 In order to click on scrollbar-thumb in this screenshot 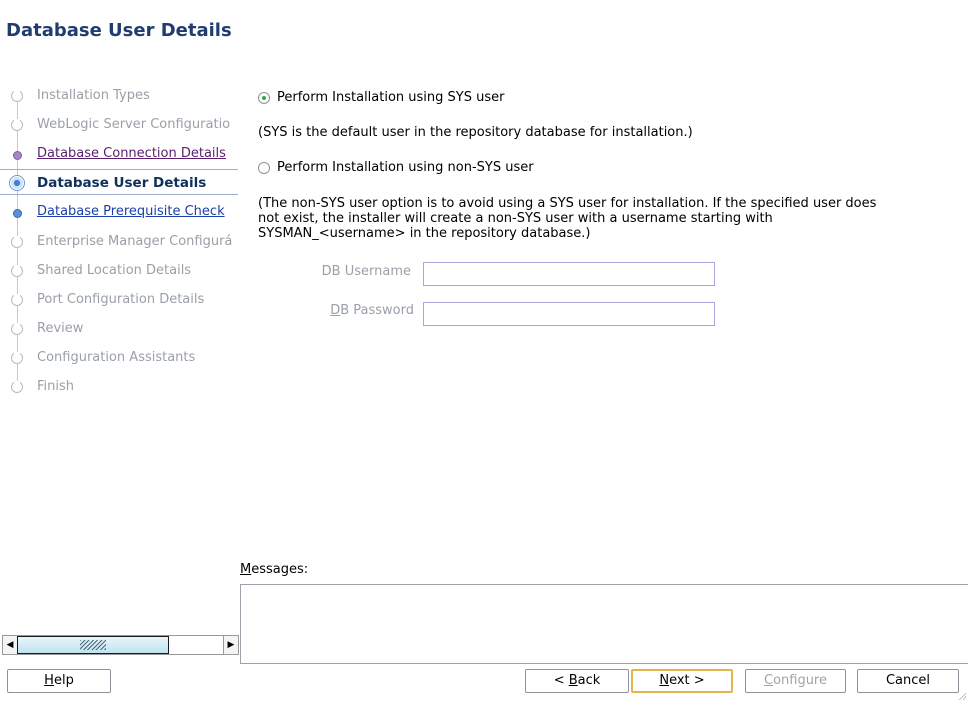, I will do `click(93, 645)`.